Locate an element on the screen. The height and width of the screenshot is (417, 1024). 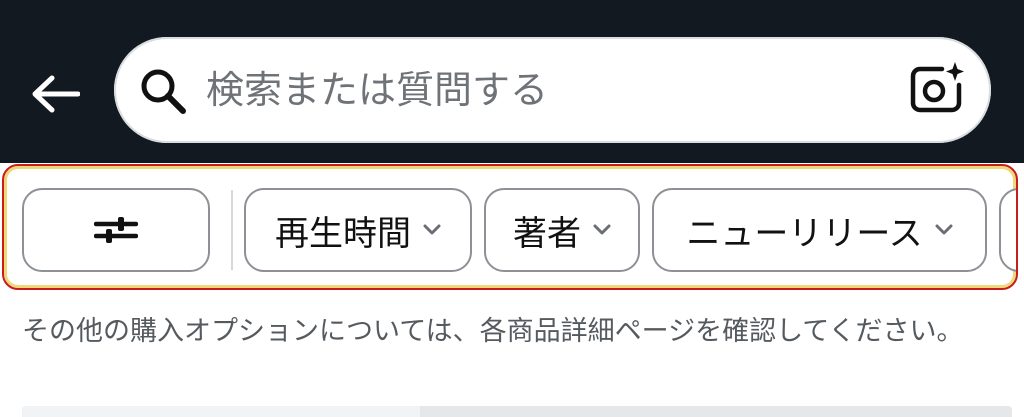
magnifier-icon is located at coordinates (163, 91).